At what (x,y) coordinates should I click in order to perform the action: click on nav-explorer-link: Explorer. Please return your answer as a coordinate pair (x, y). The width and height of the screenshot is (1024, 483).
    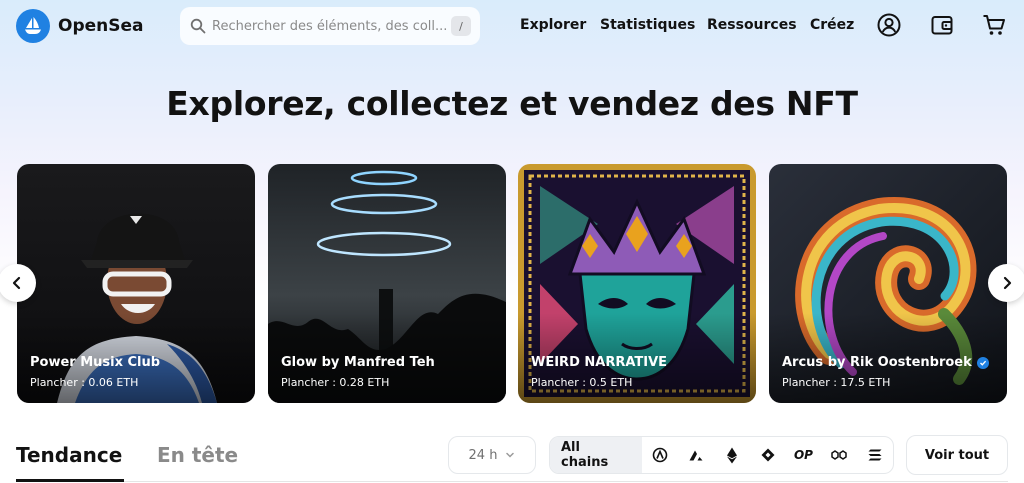
    Looking at the image, I should click on (553, 25).